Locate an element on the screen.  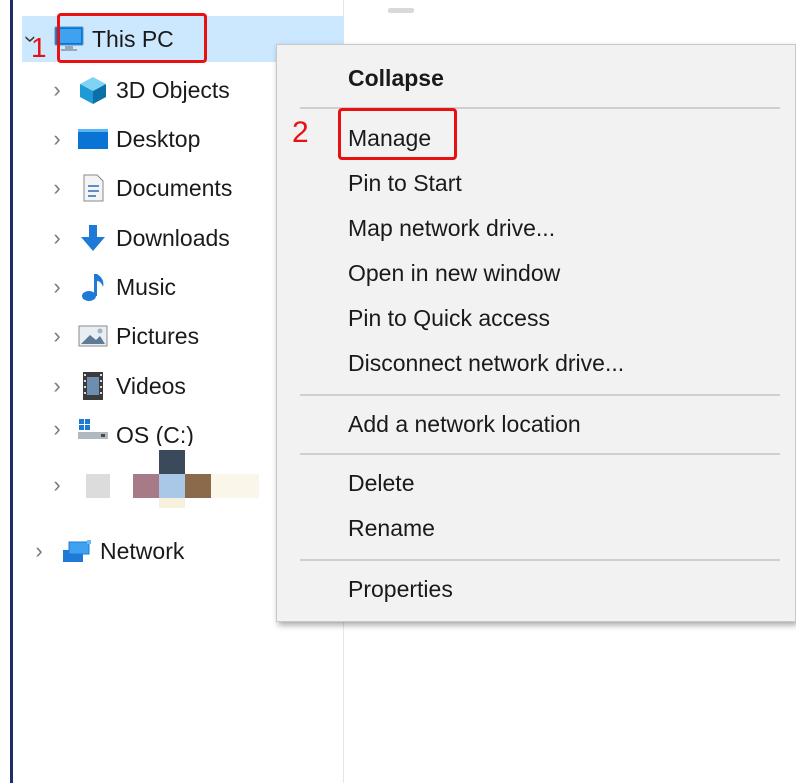
window-left-edge is located at coordinates (6, 391).